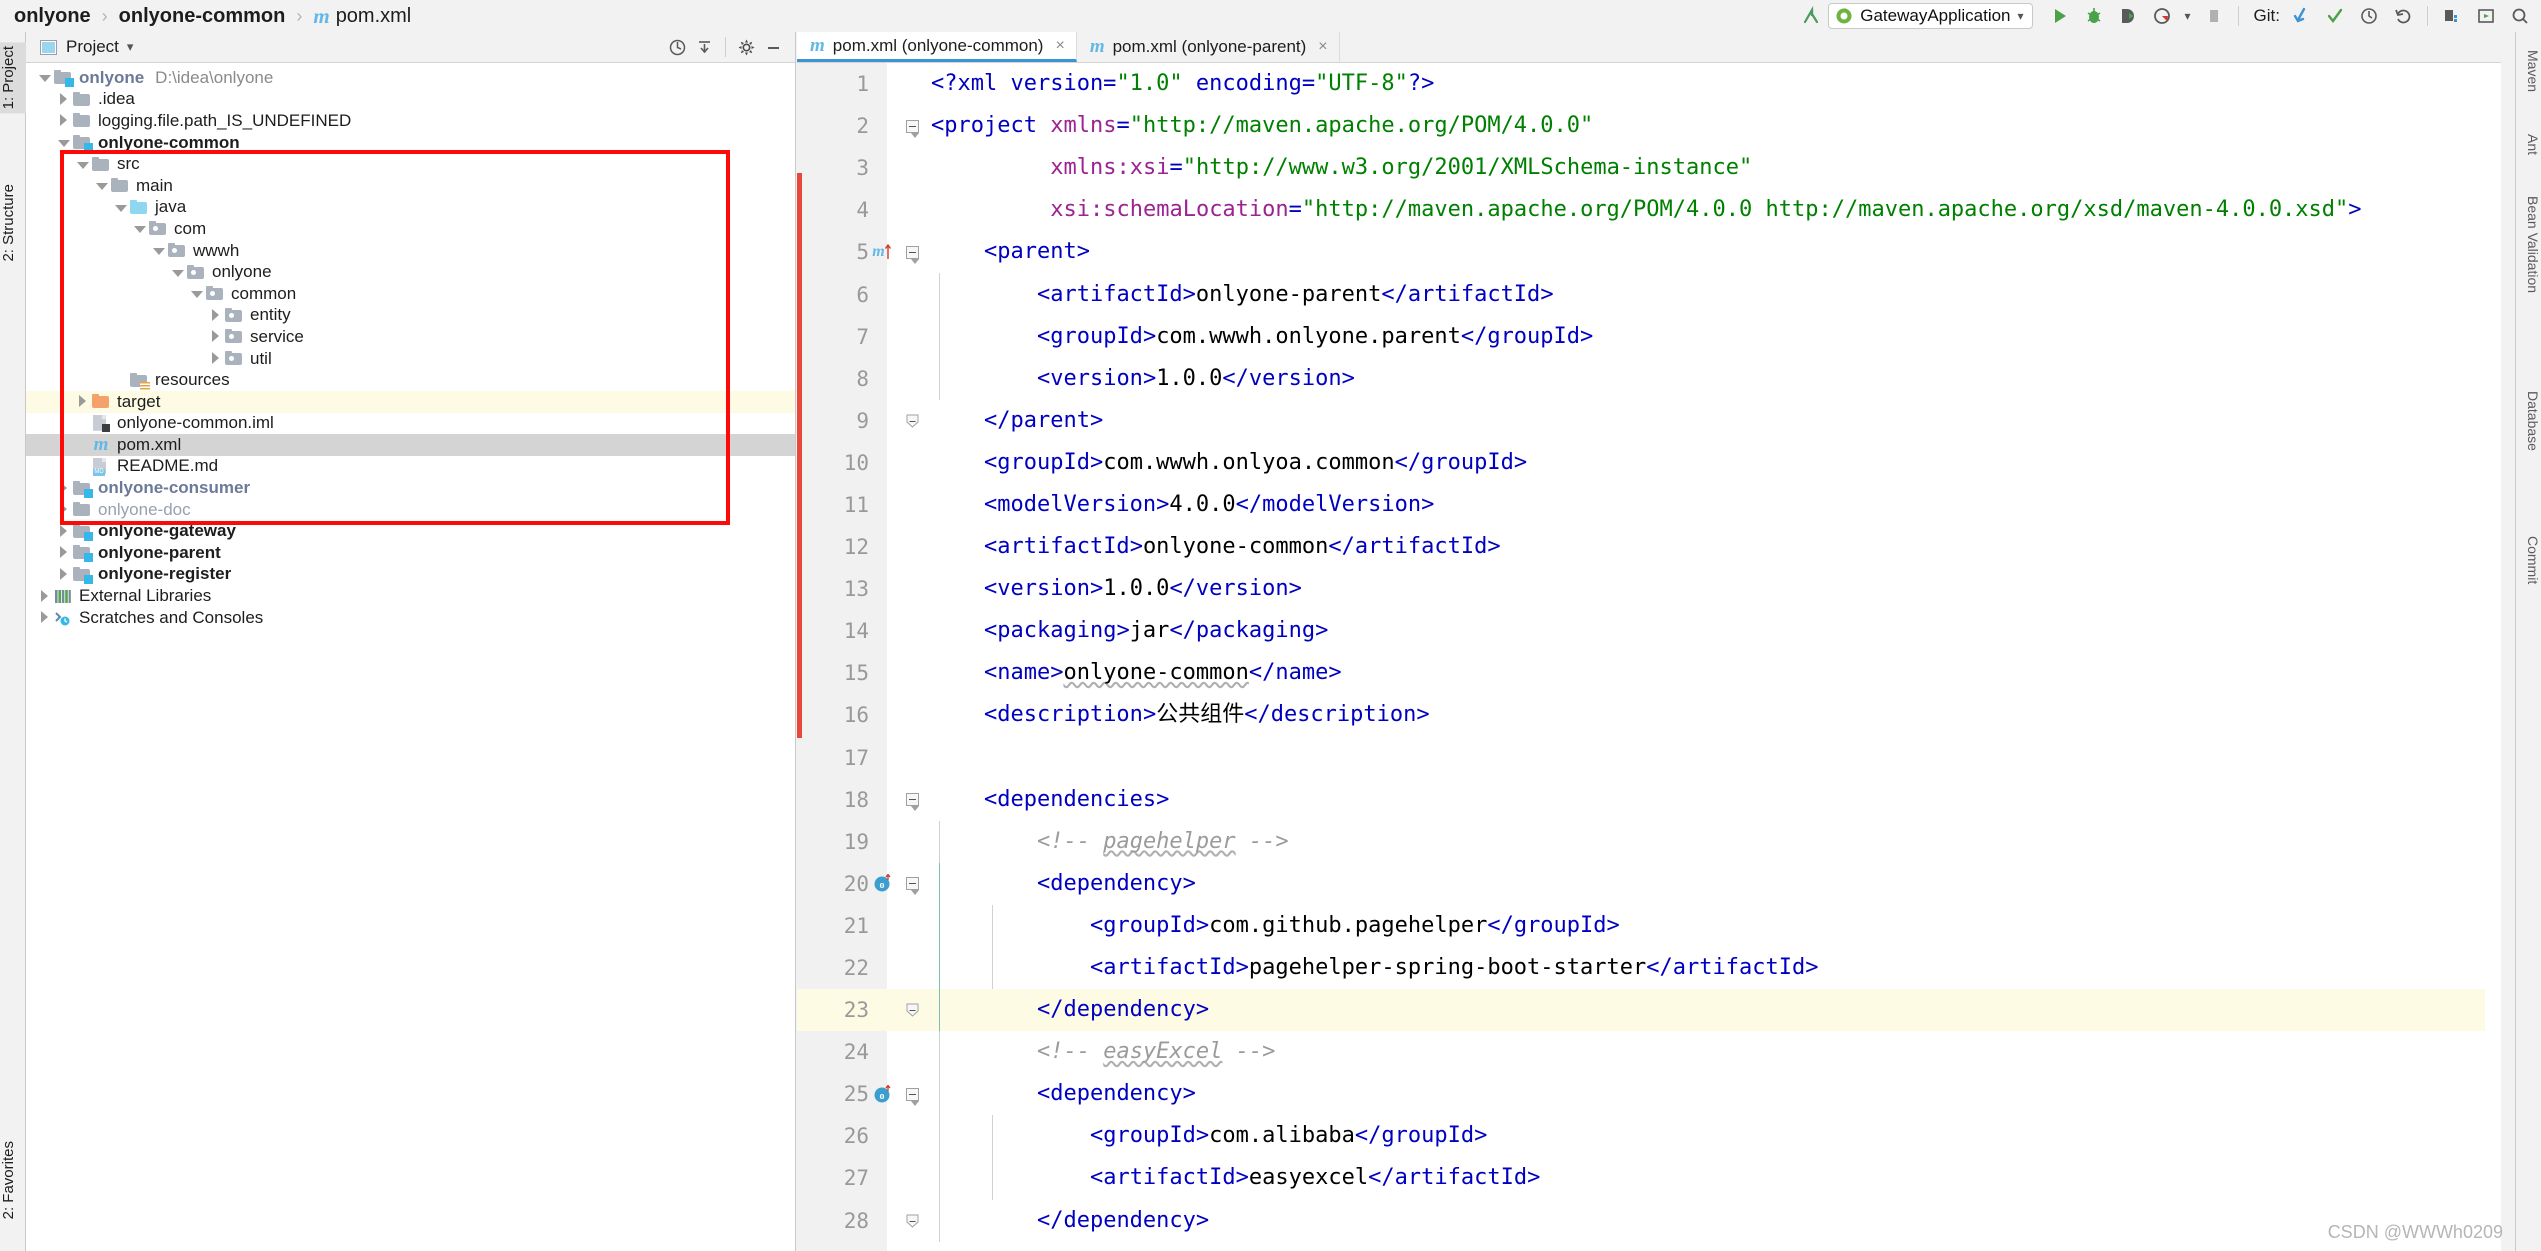  Describe the element at coordinates (1649, 252) in the screenshot. I see `code-line: 5m <parent>` at that location.